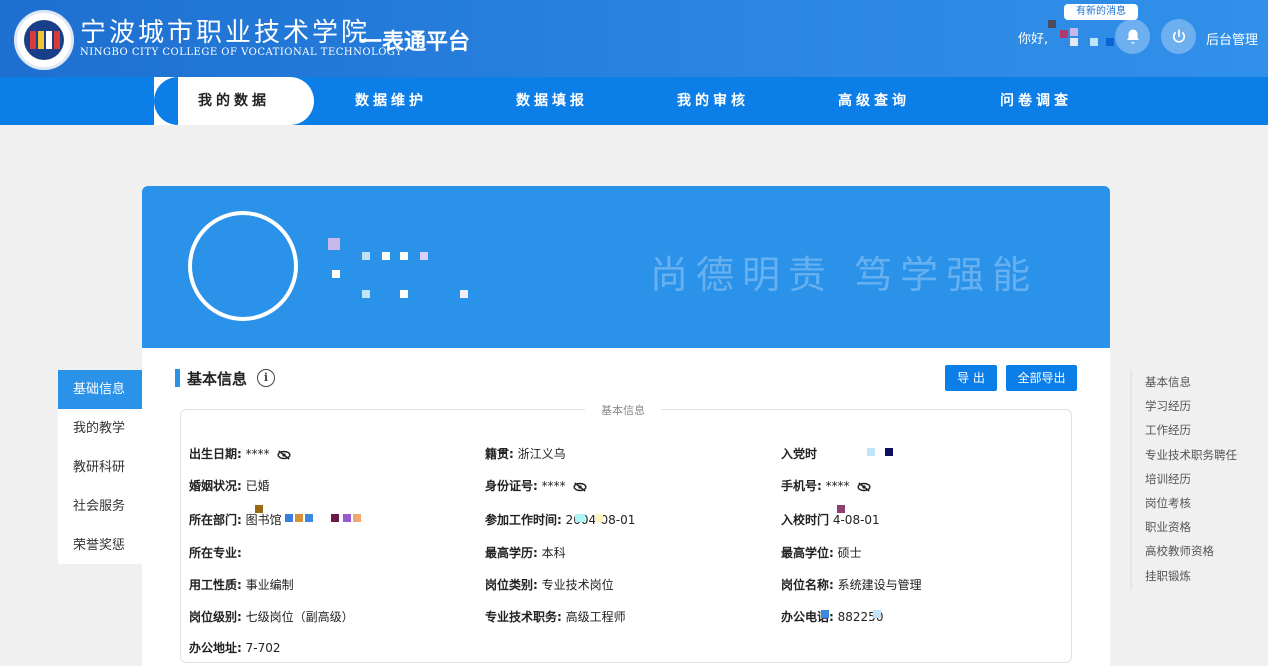 This screenshot has height=666, width=1268. What do you see at coordinates (1101, 12) in the screenshot?
I see `new-message-badge: 有新的消息` at bounding box center [1101, 12].